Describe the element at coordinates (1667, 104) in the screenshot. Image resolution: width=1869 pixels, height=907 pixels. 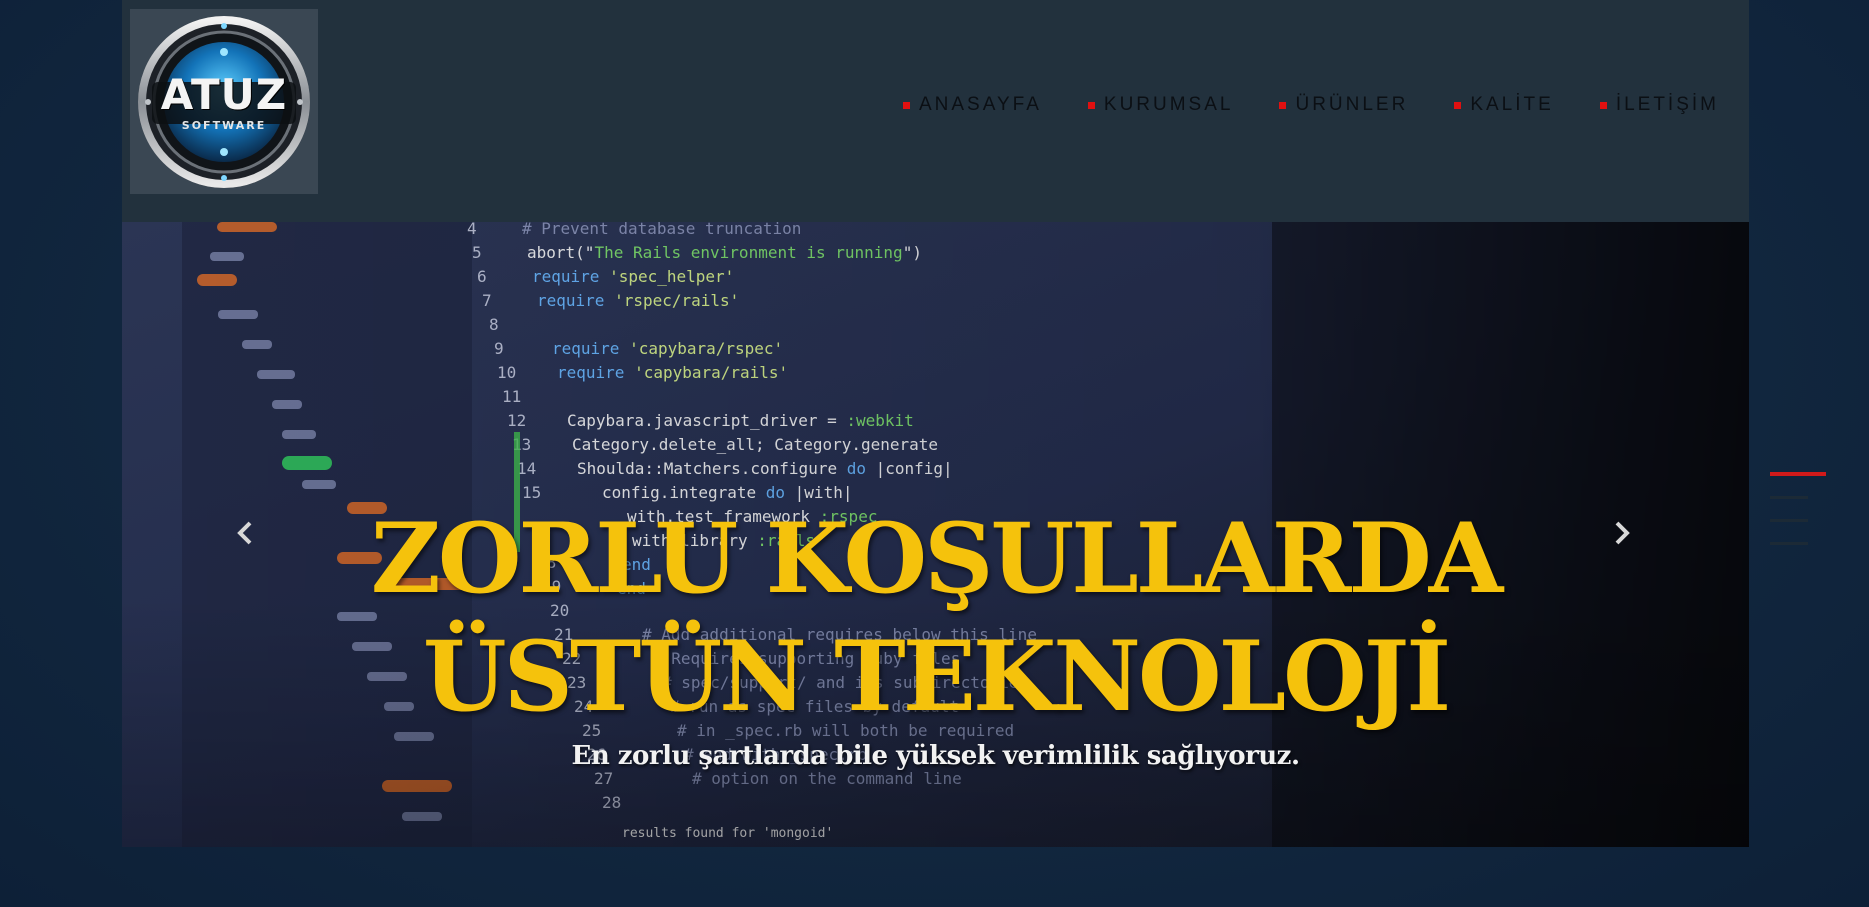
I see `nav-item-label: İLETİŞİM` at that location.